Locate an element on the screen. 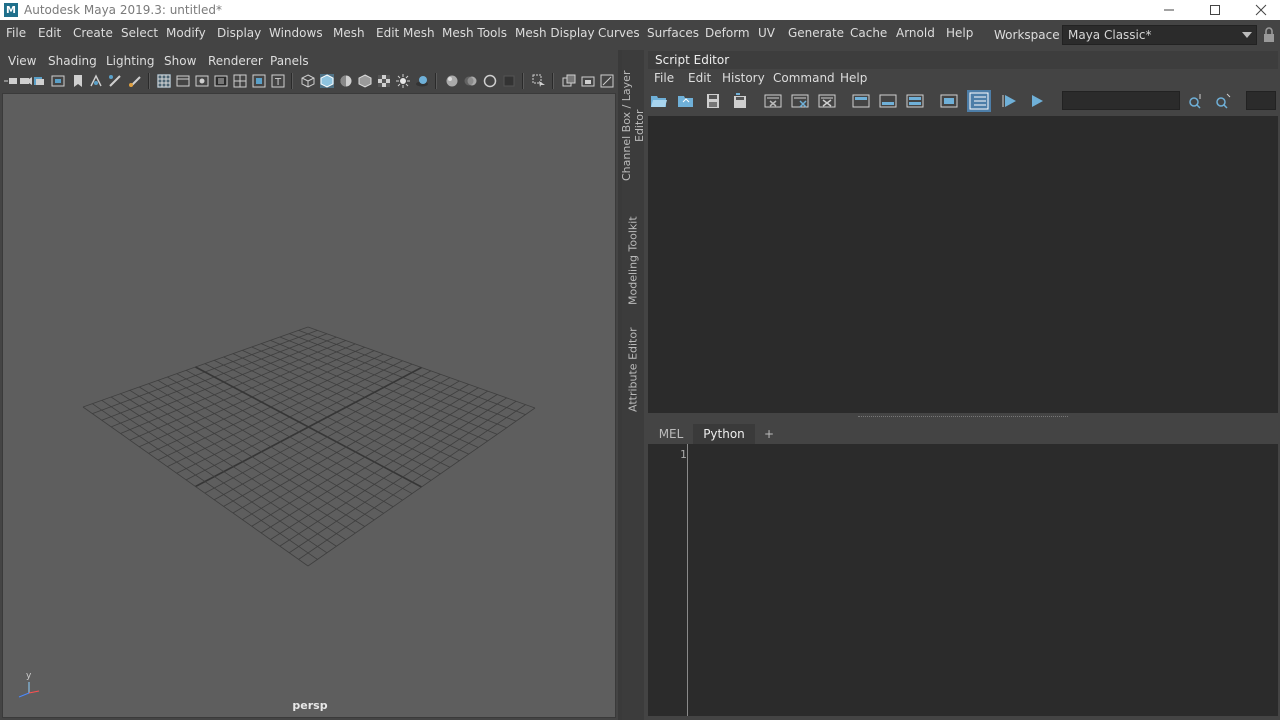  select-camera-icon is located at coordinates (11, 81).